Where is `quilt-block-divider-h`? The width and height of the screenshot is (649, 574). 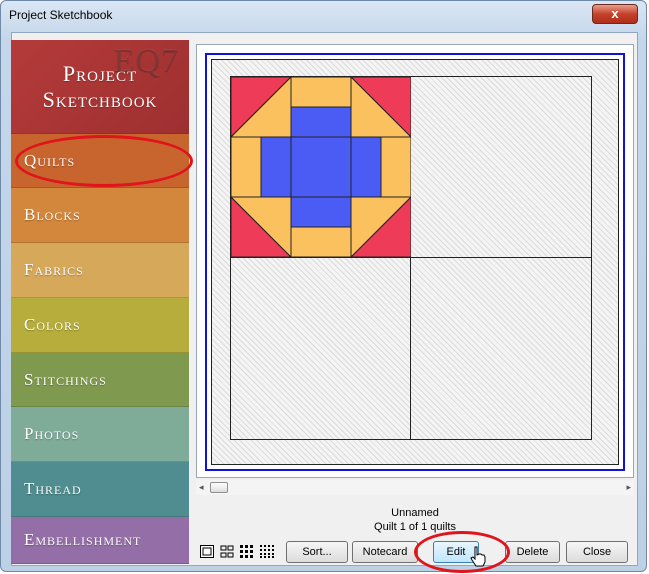
quilt-block-divider-h is located at coordinates (411, 257).